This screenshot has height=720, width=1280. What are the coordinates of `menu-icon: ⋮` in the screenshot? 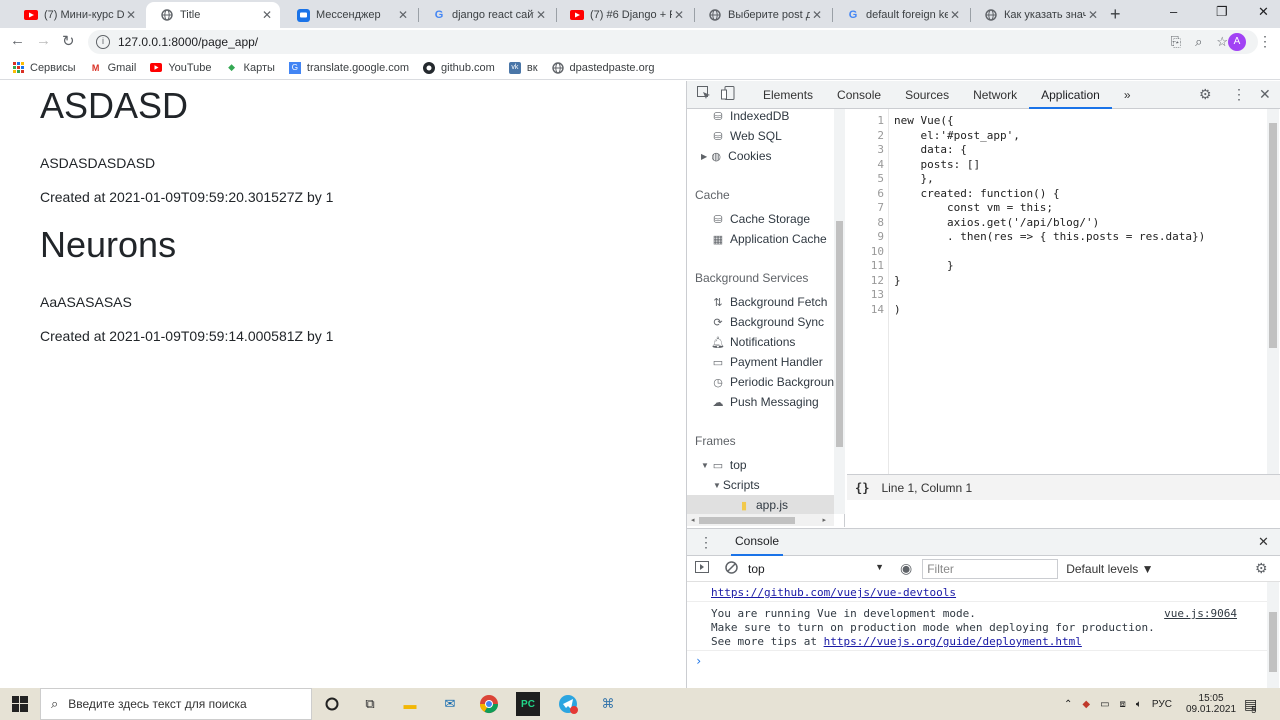 It's located at (1265, 41).